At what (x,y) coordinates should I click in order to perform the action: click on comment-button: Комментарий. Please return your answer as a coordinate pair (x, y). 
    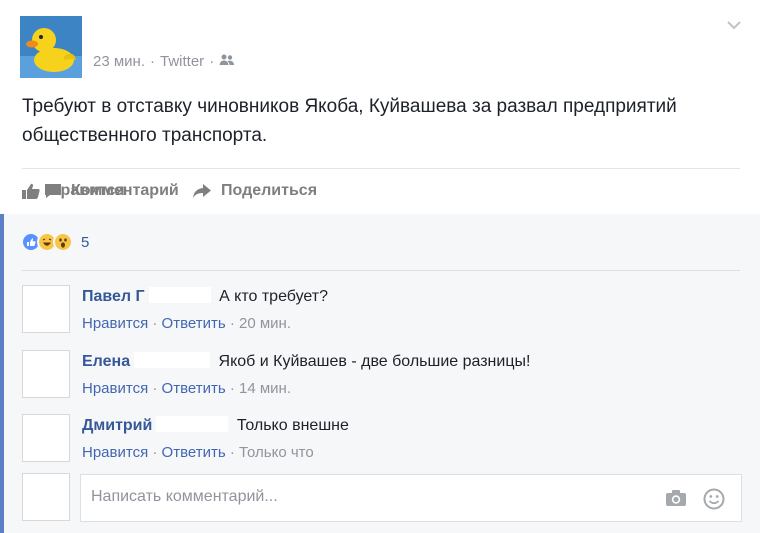
    Looking at the image, I should click on (145, 191).